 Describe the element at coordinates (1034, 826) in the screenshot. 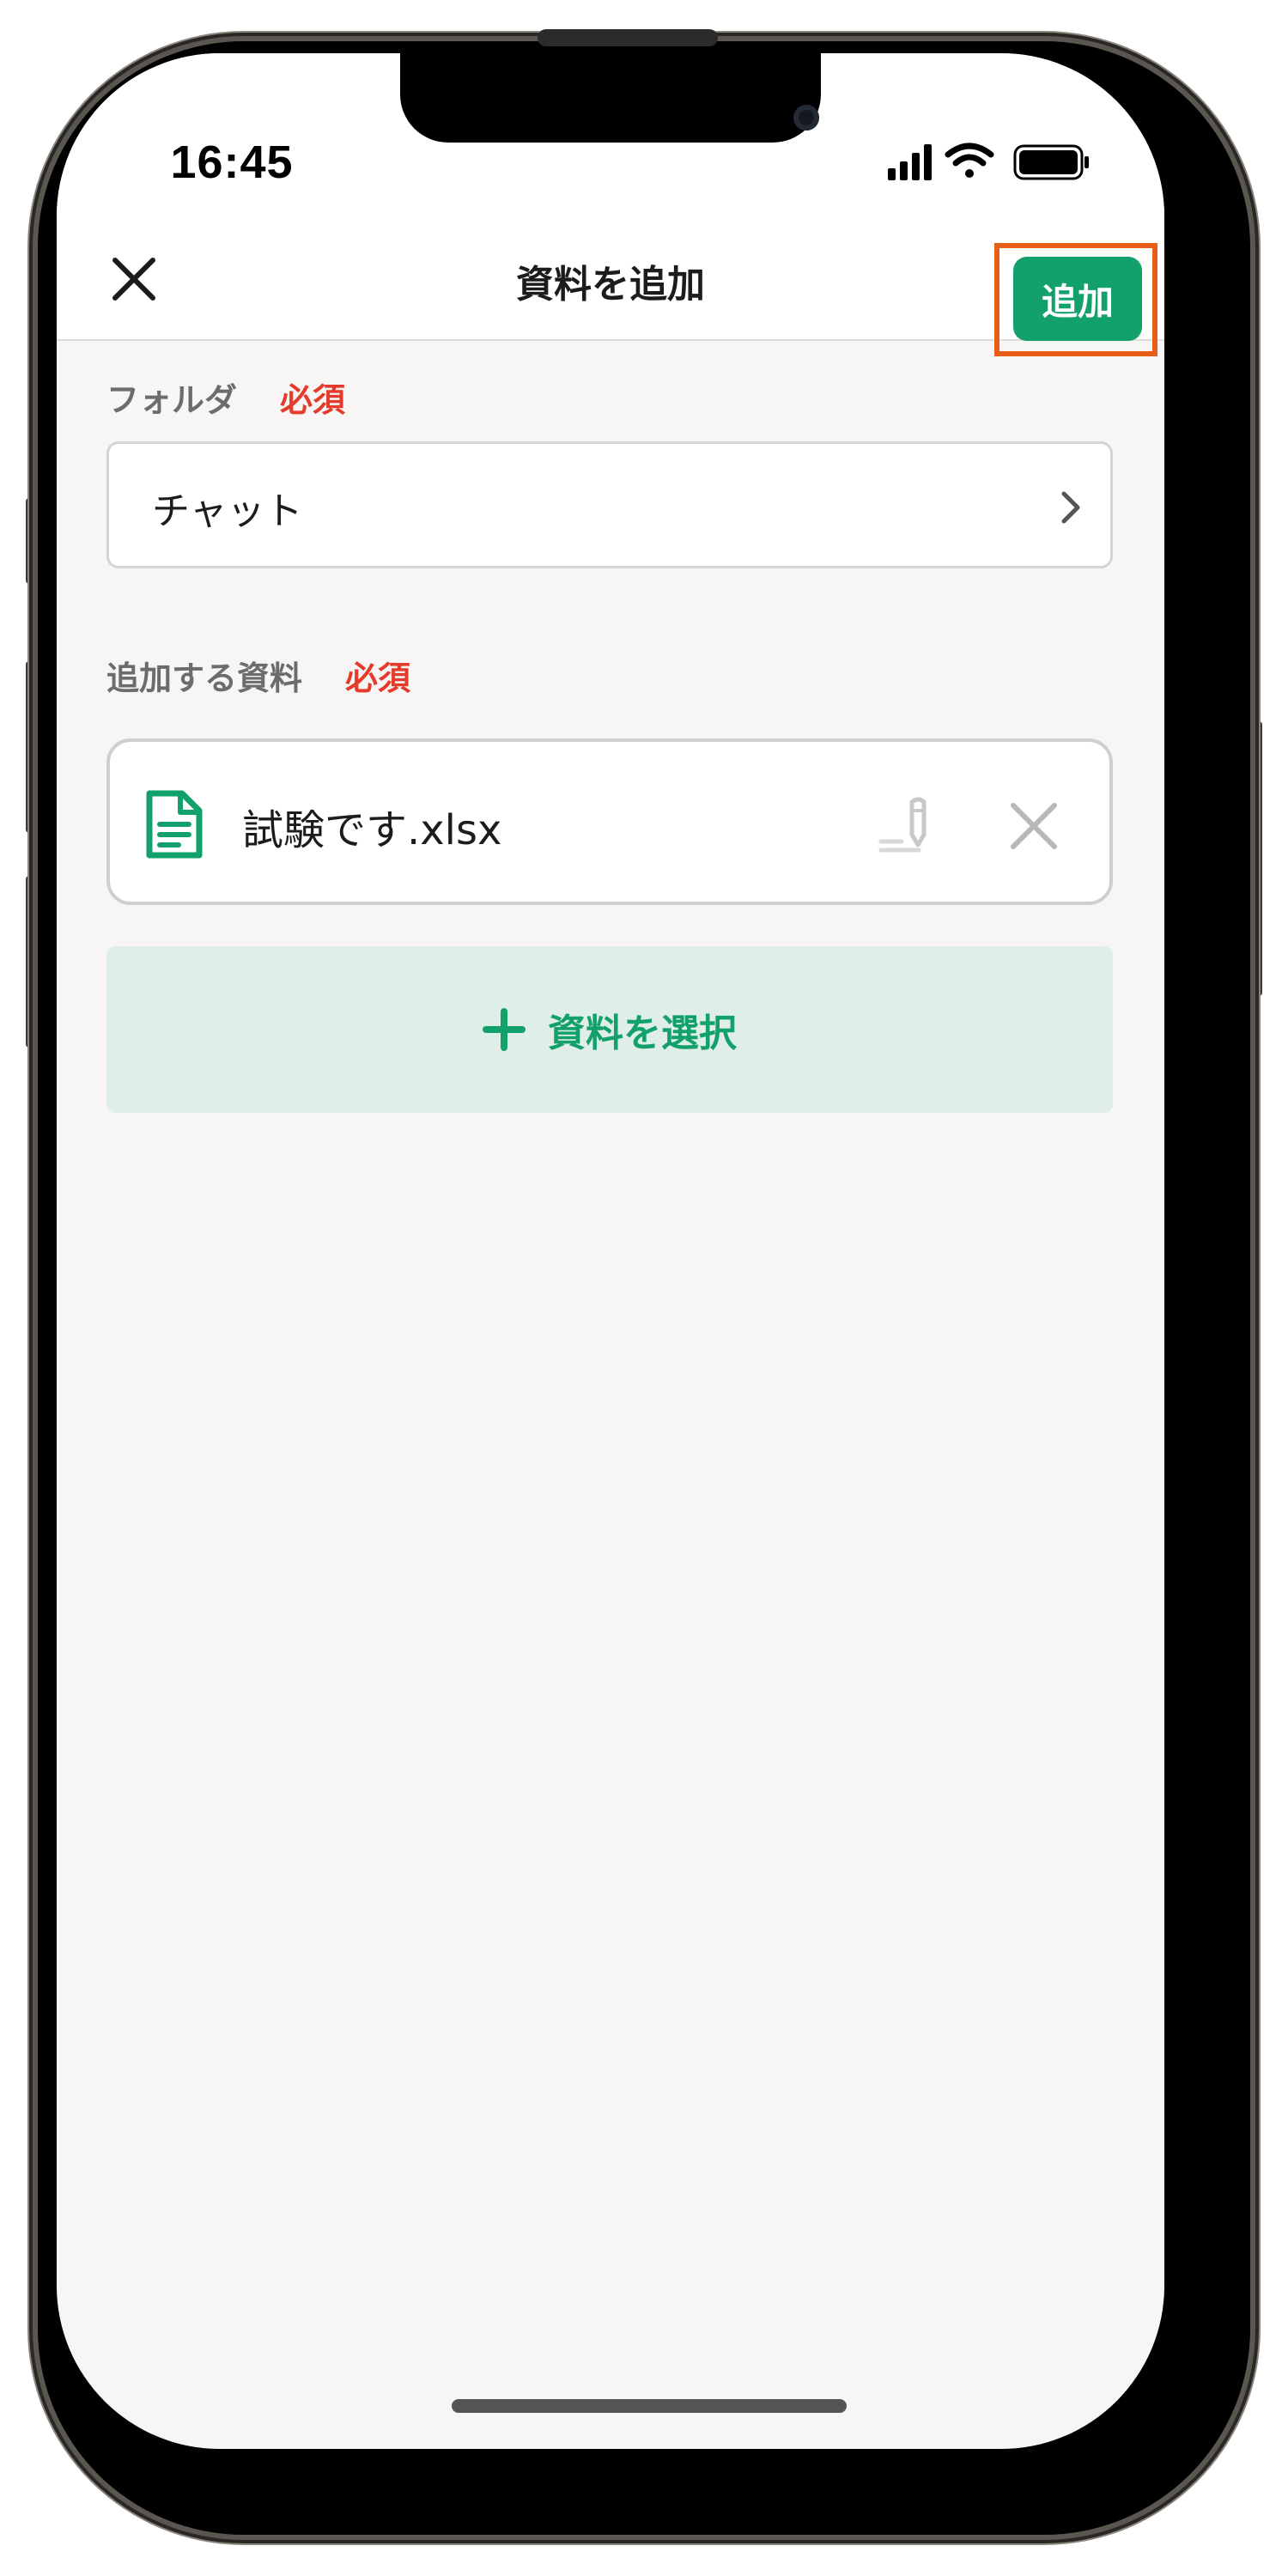

I see `remove-file-icon` at that location.